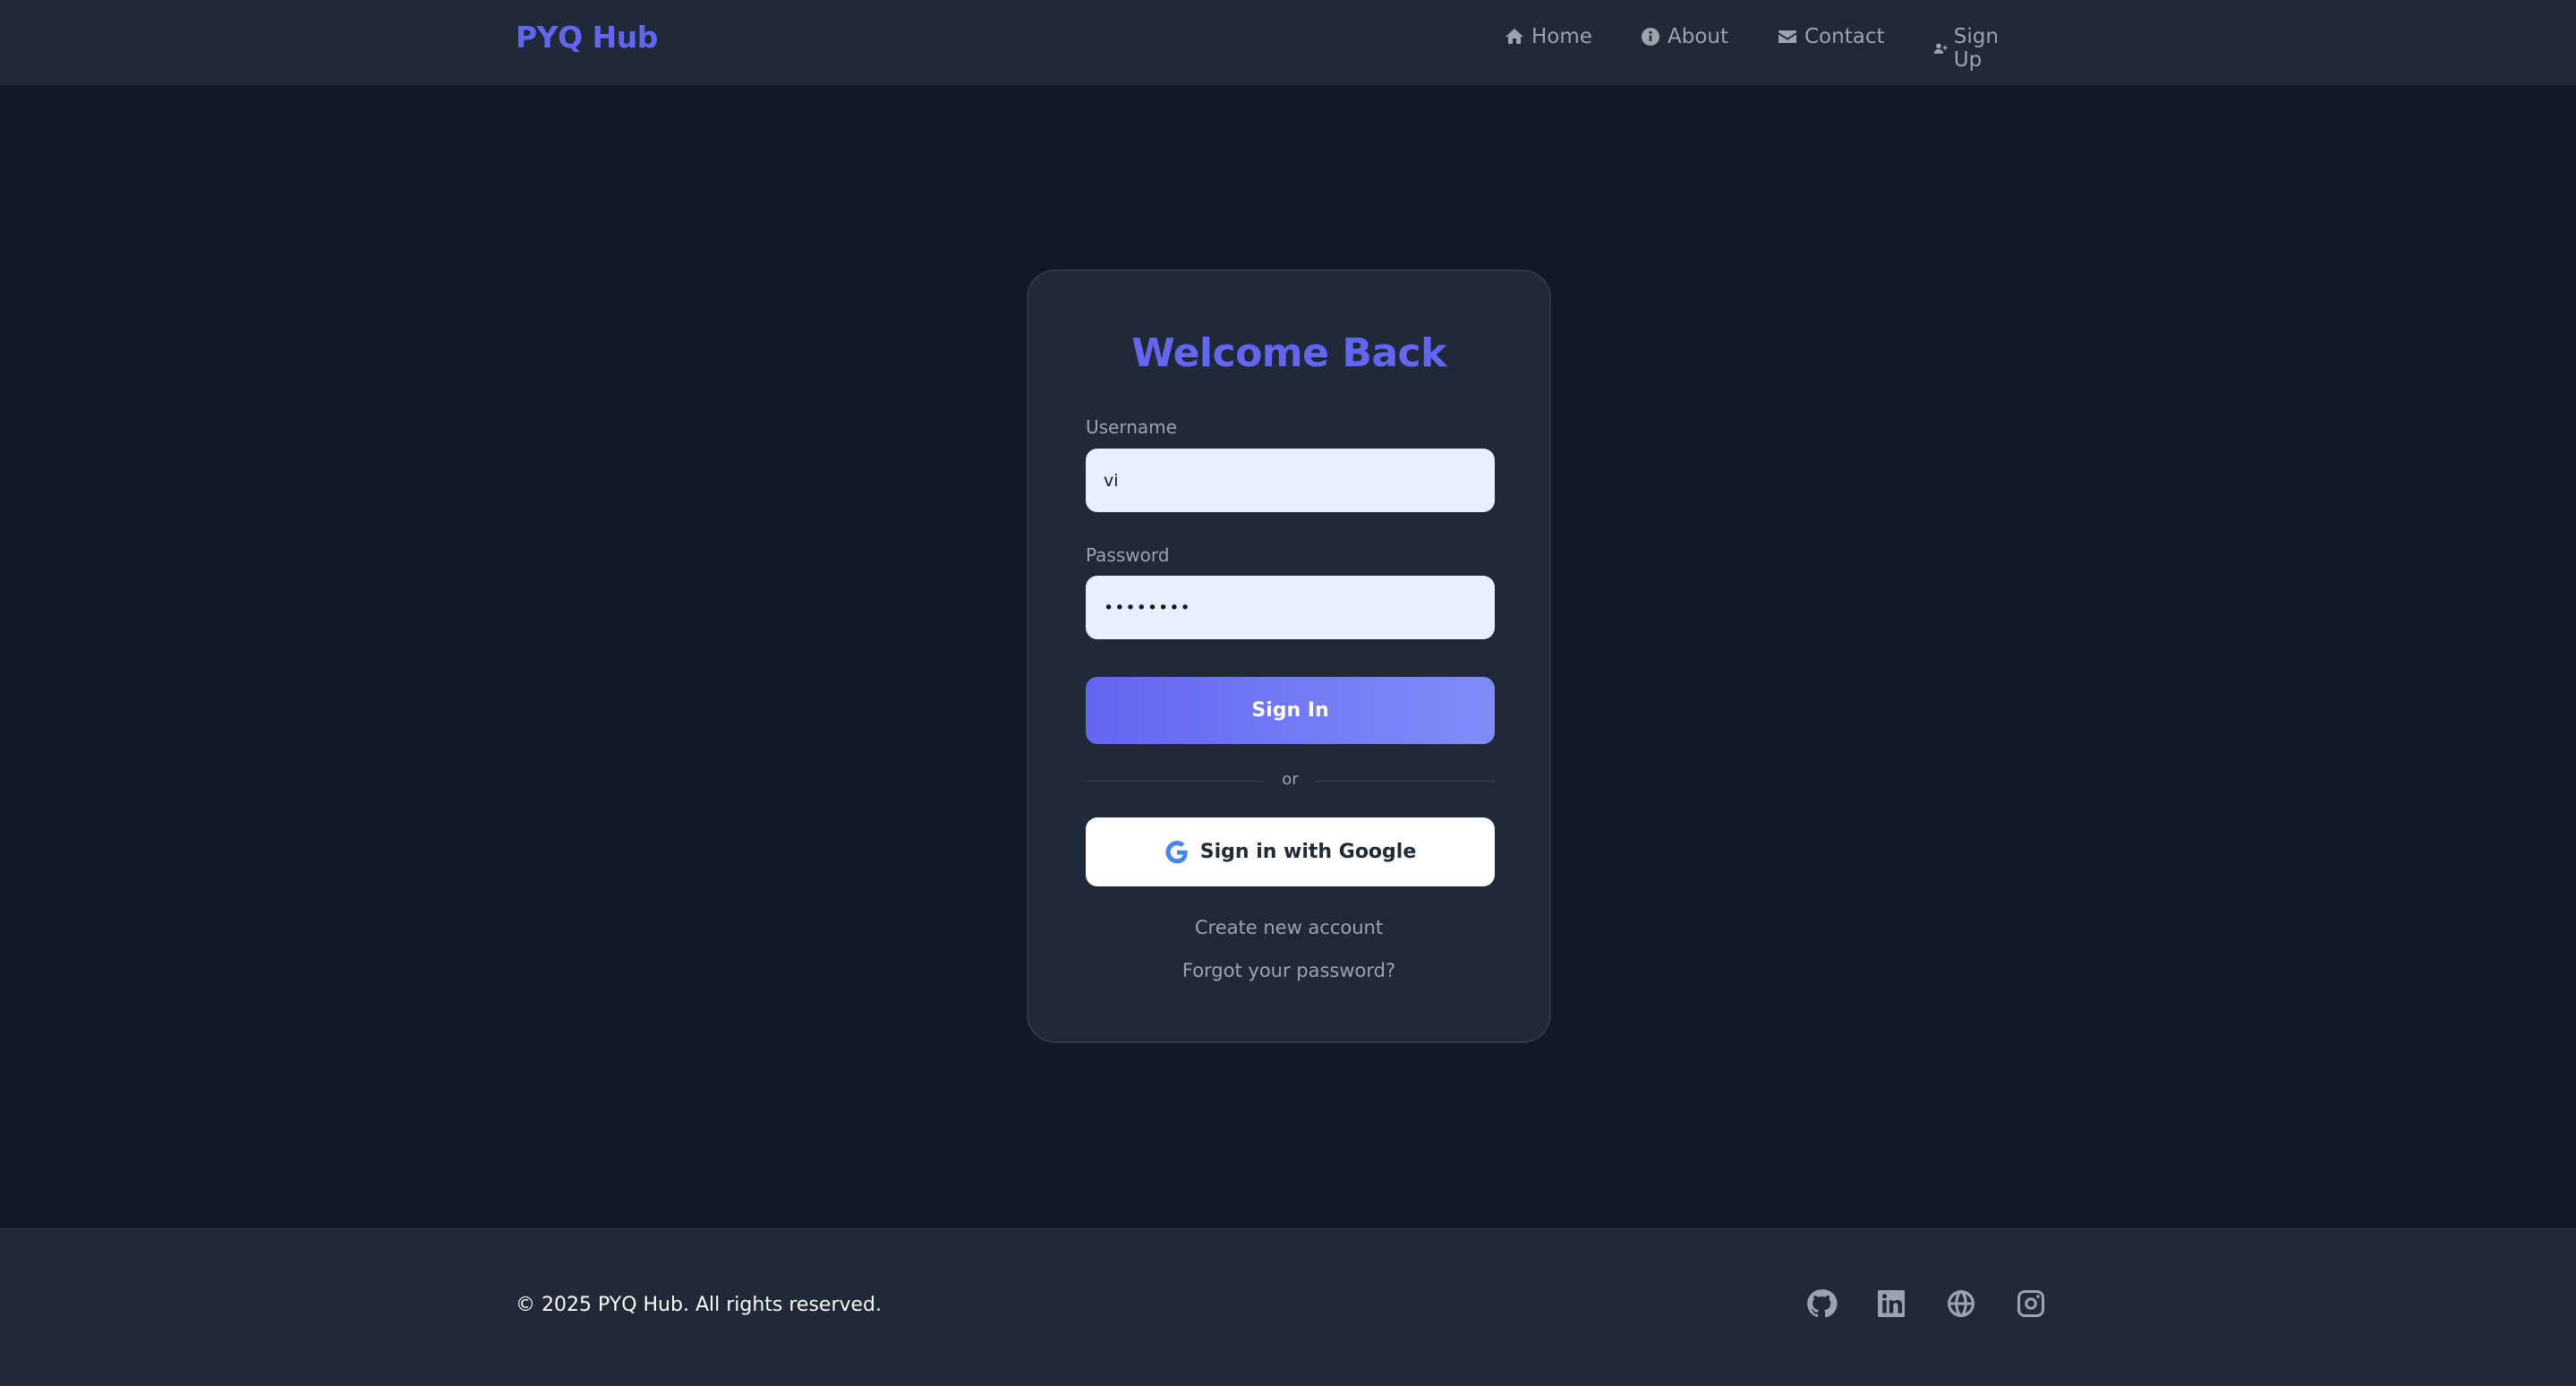  Describe the element at coordinates (1290, 710) in the screenshot. I see `sign-in-button: Sign In` at that location.